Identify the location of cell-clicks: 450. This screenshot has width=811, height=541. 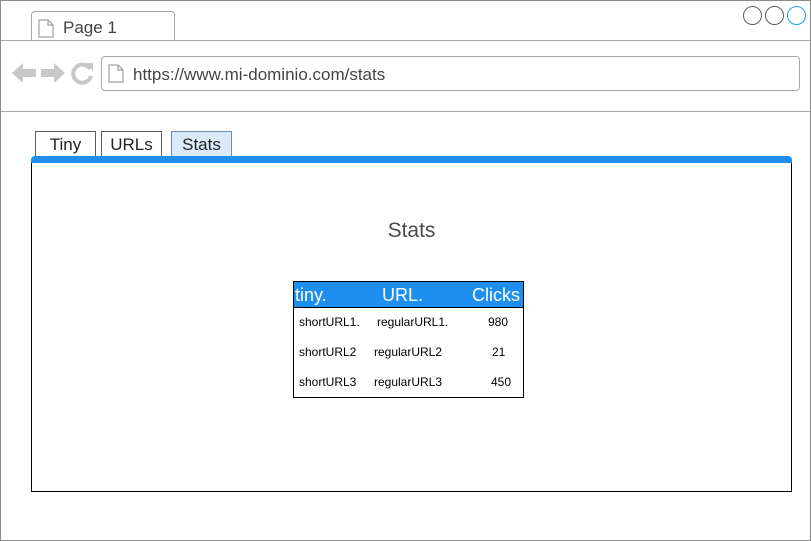
(501, 382).